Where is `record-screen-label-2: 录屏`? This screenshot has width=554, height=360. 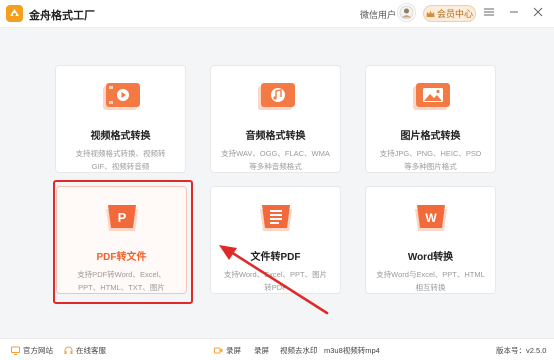 record-screen-label-2: 录屏 is located at coordinates (261, 350).